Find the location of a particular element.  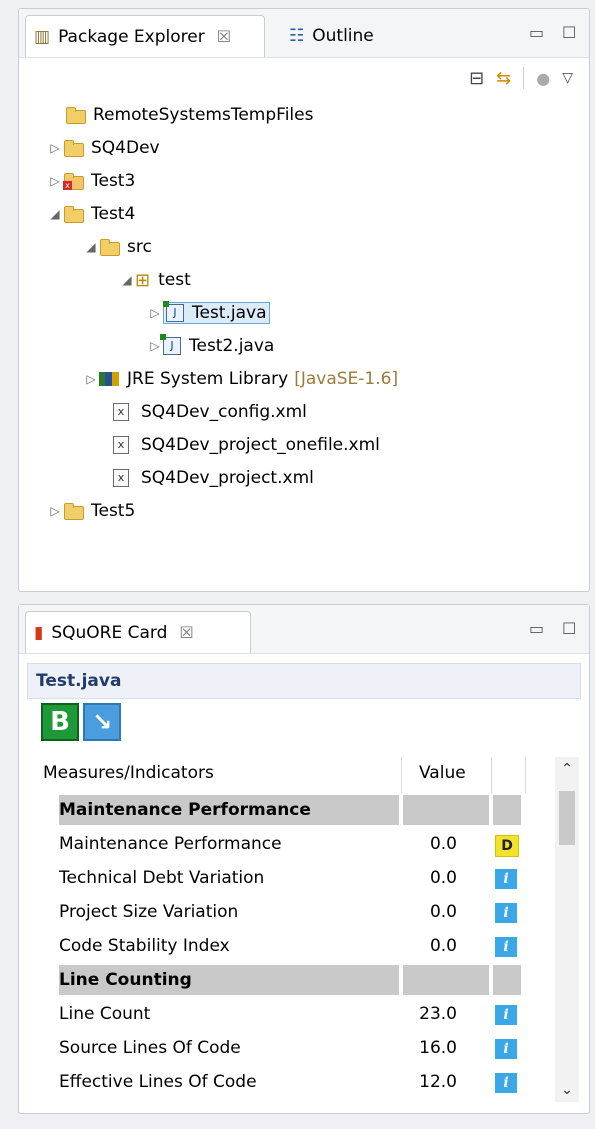

tree-item-test-package: ◢ ⊞ test is located at coordinates (155, 280).